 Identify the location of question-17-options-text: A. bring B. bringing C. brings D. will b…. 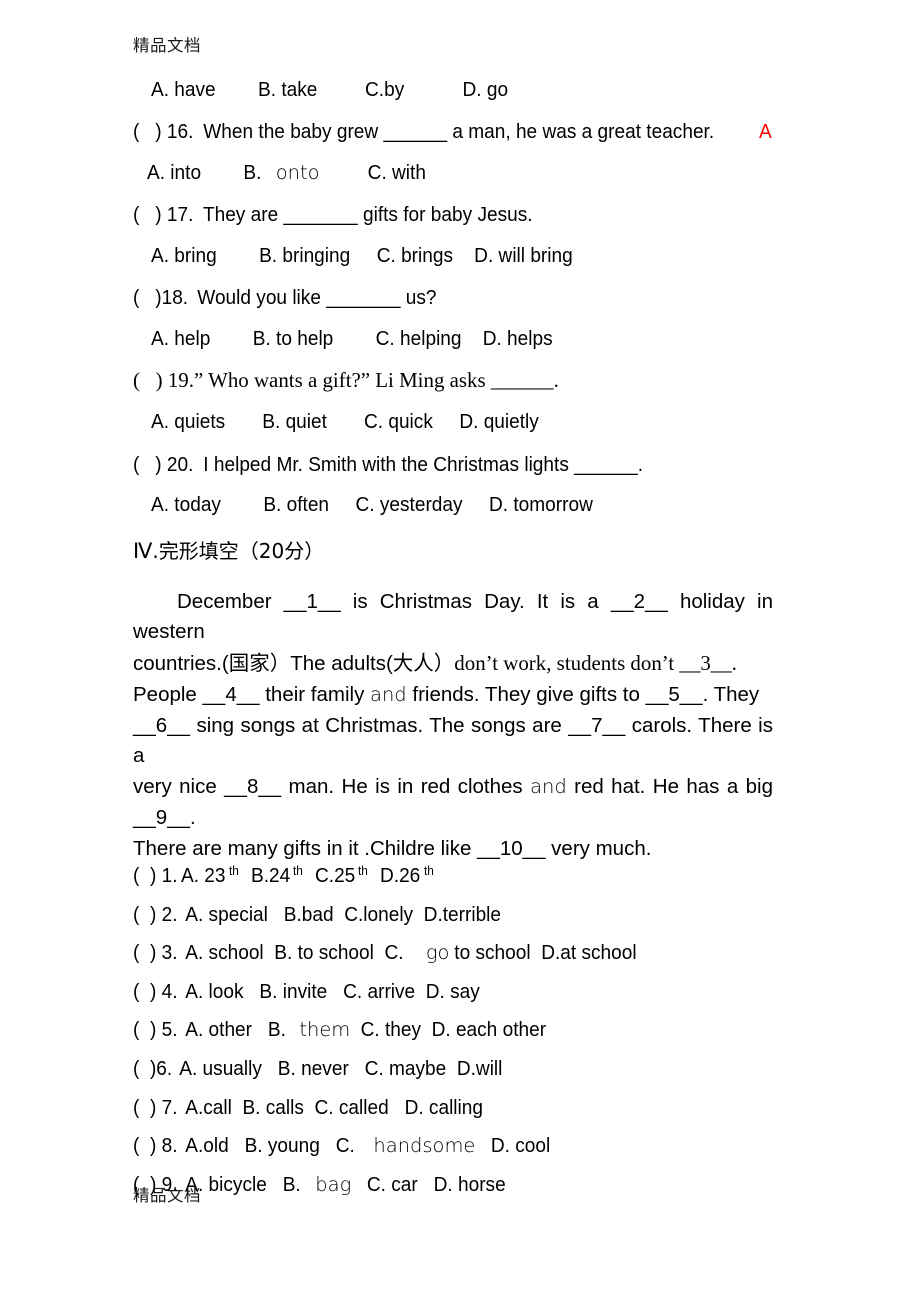
(362, 255).